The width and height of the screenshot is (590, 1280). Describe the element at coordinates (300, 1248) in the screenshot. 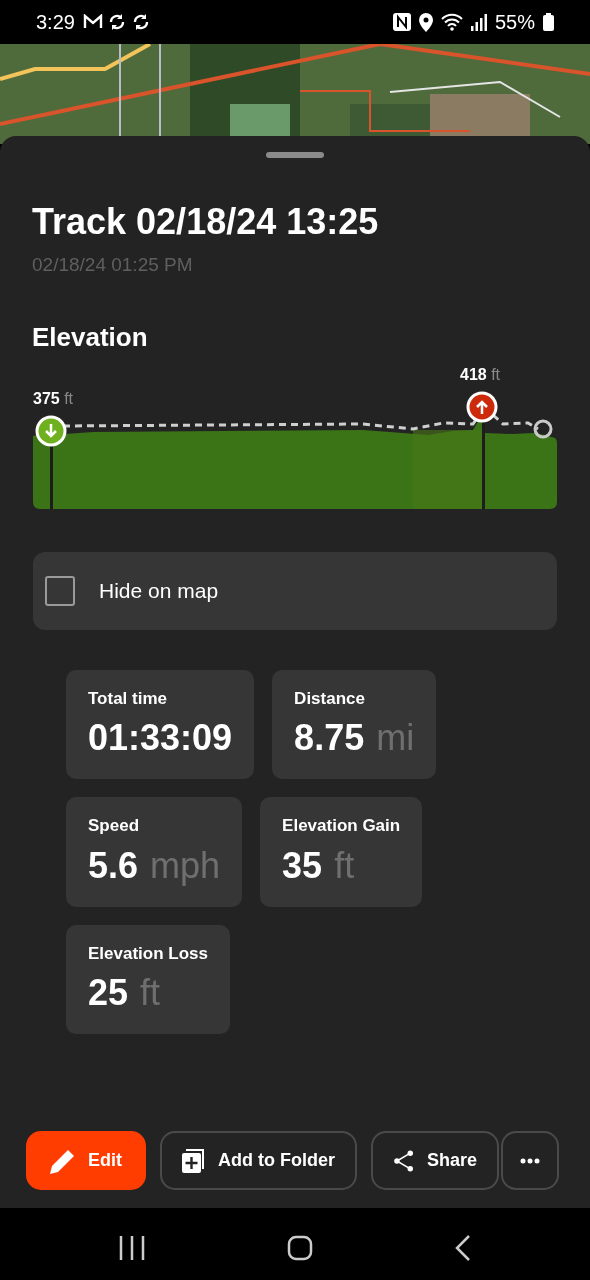

I see `home-icon` at that location.